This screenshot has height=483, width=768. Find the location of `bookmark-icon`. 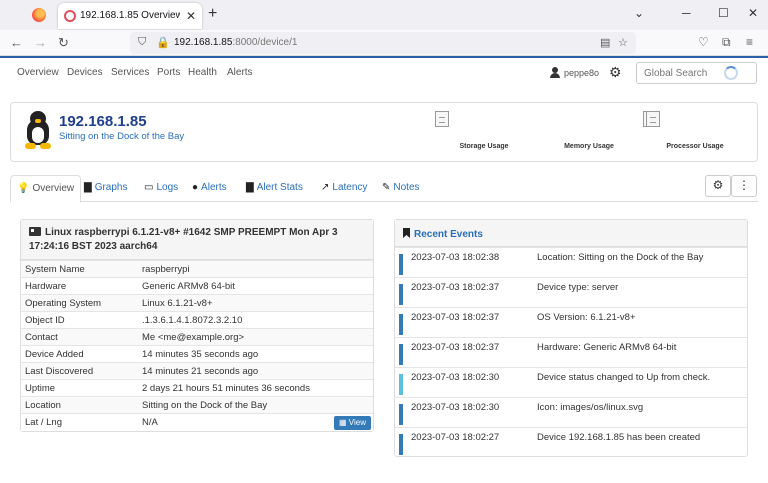

bookmark-icon is located at coordinates (406, 233).